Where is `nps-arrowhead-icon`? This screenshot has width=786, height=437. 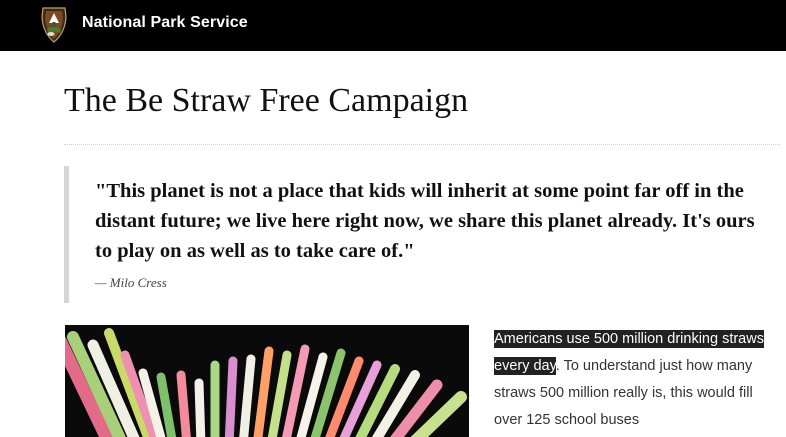
nps-arrowhead-icon is located at coordinates (54, 24).